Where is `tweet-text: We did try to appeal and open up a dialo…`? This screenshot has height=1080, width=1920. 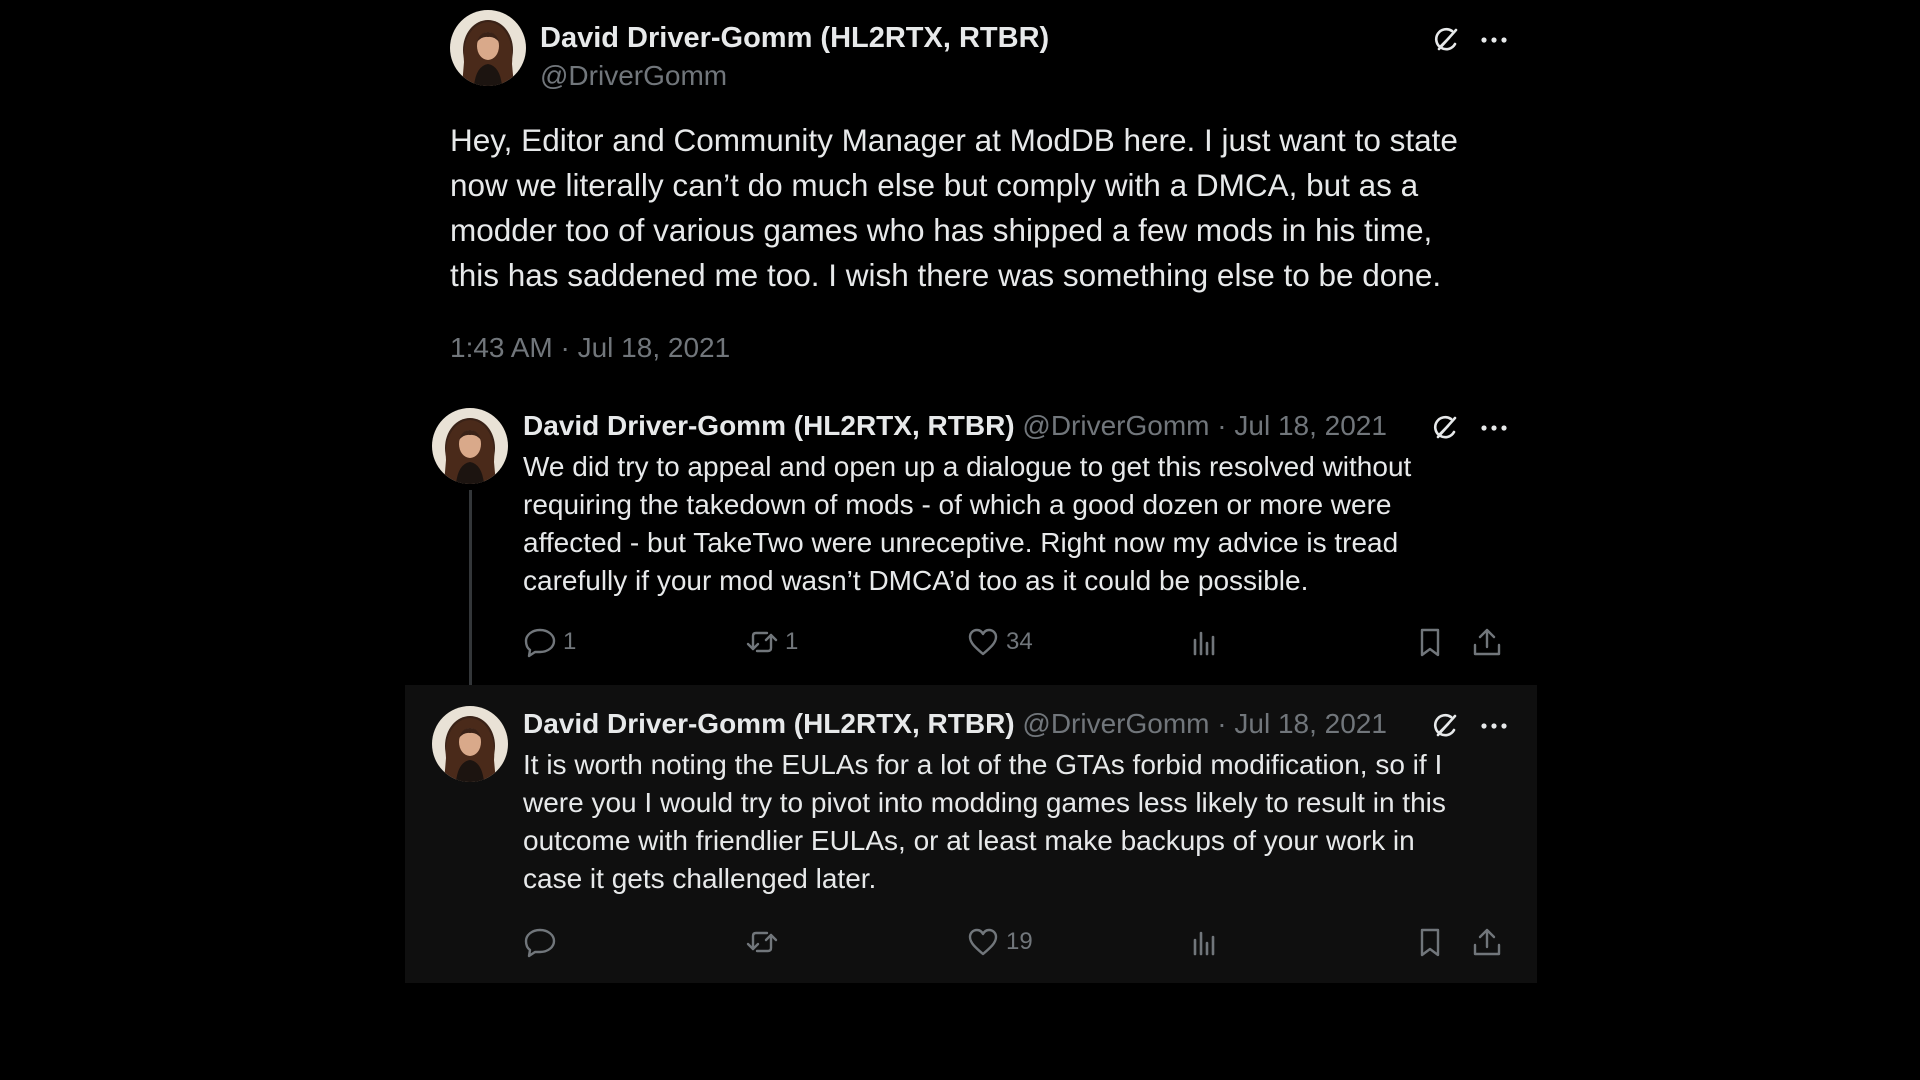 tweet-text: We did try to appeal and open up a dialo… is located at coordinates (967, 523).